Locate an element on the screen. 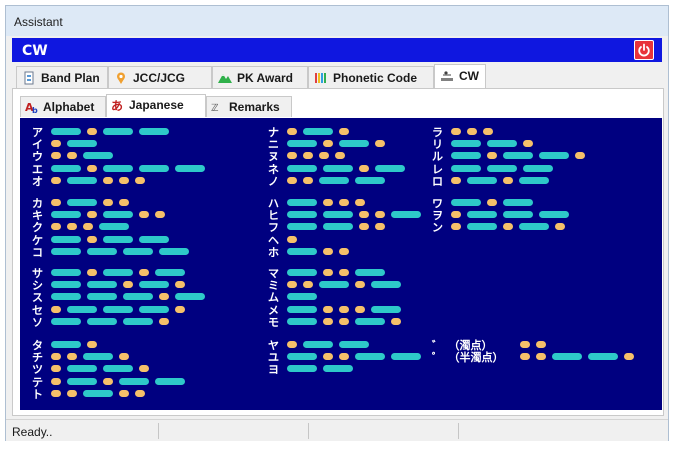 This screenshot has width=676, height=450. header-title: CW is located at coordinates (35, 51).